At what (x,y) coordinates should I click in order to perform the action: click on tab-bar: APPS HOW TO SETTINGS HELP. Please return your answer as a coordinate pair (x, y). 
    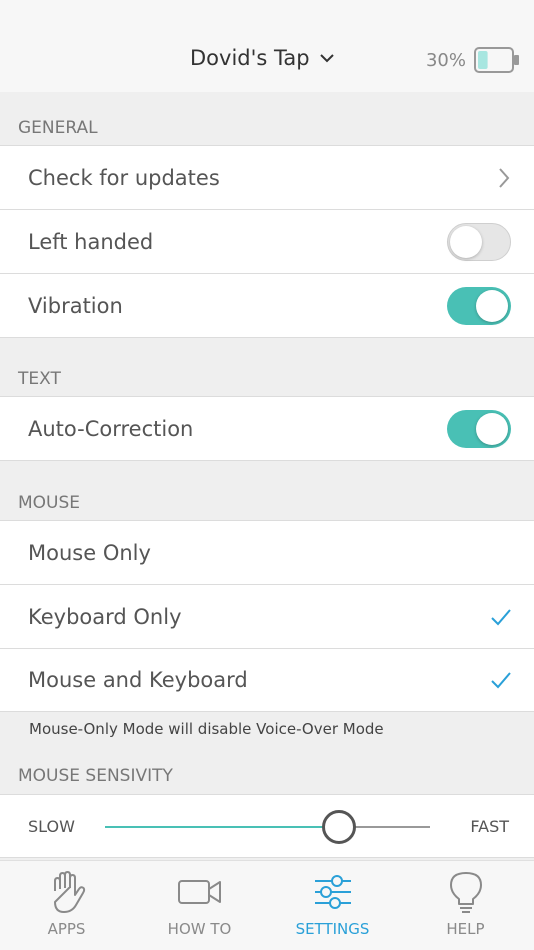
    Looking at the image, I should click on (267, 905).